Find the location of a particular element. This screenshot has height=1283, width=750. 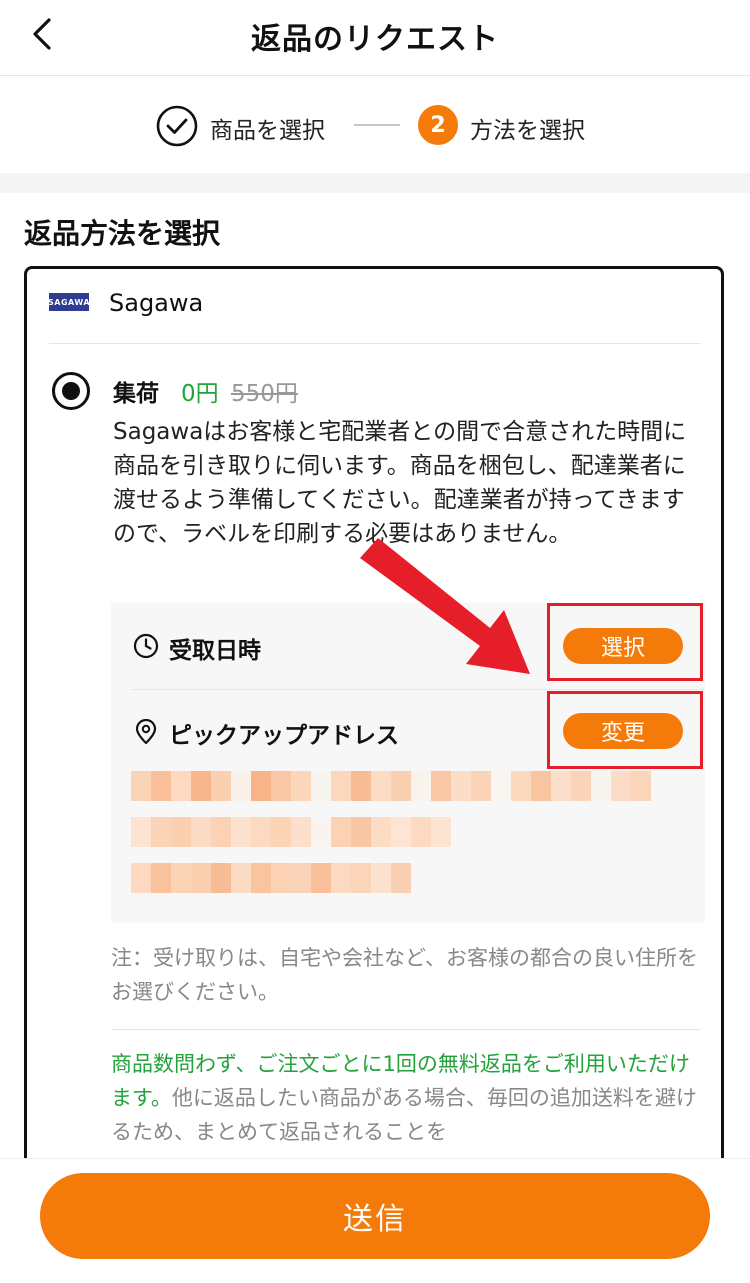

page-title: 返品のリクエスト is located at coordinates (375, 39).